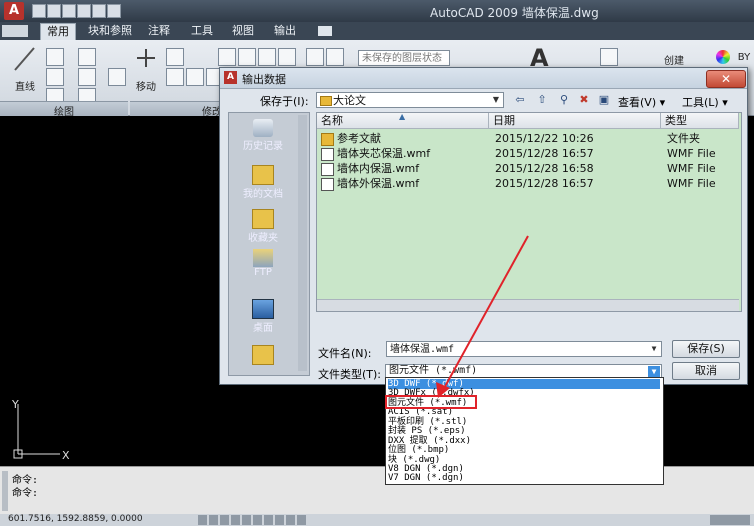 The image size is (754, 526). Describe the element at coordinates (110, 31) in the screenshot. I see `tab-blocks: 块和参照` at that location.